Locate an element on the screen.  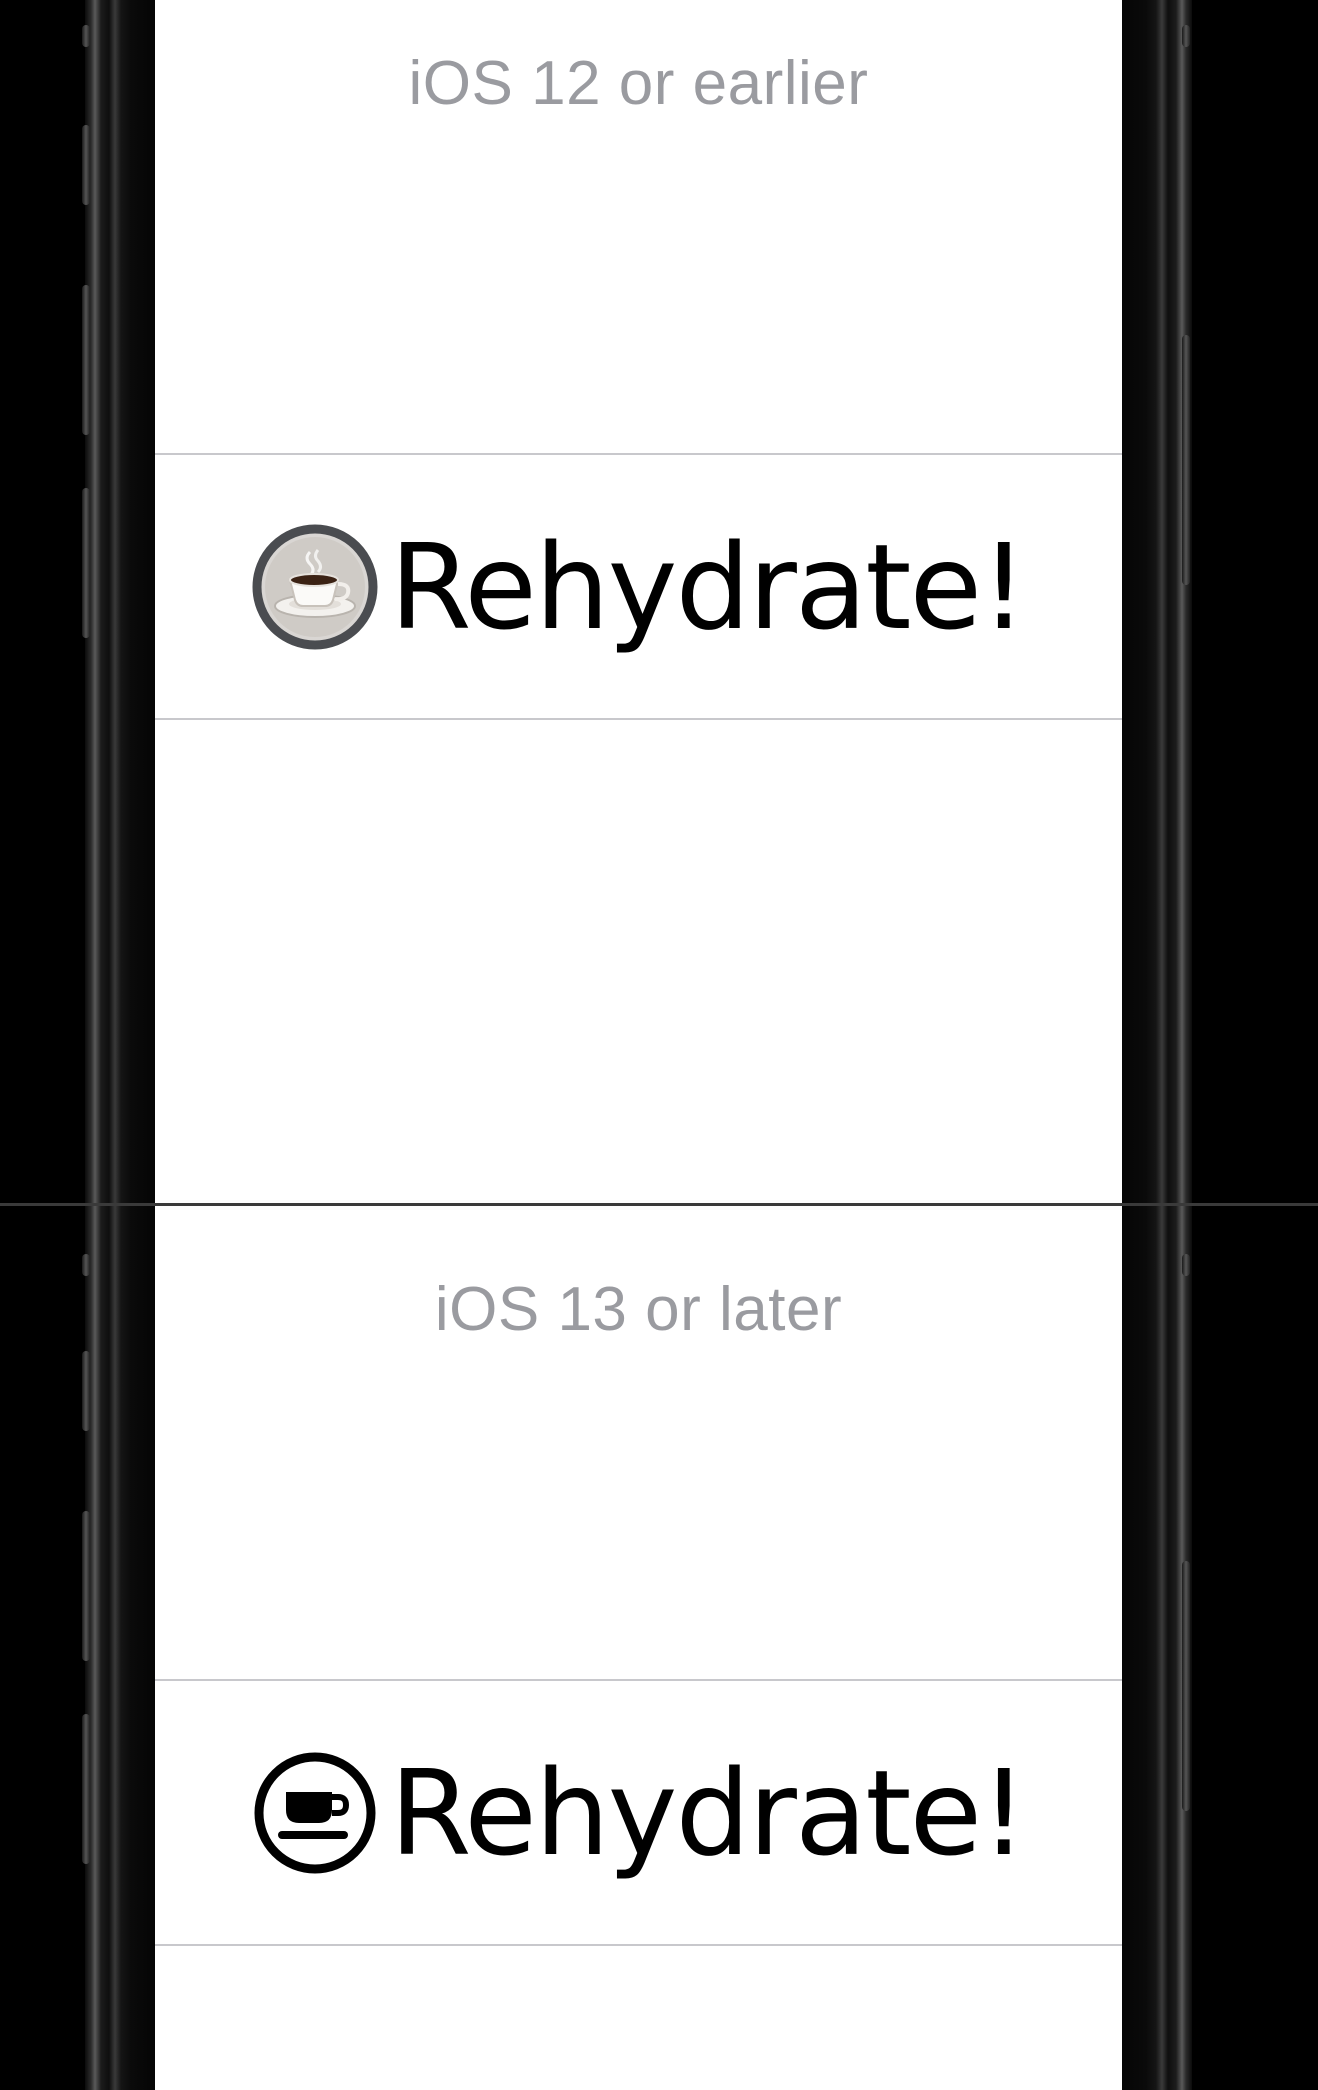
cup-and-saucer-symbol-icon is located at coordinates (315, 1813).